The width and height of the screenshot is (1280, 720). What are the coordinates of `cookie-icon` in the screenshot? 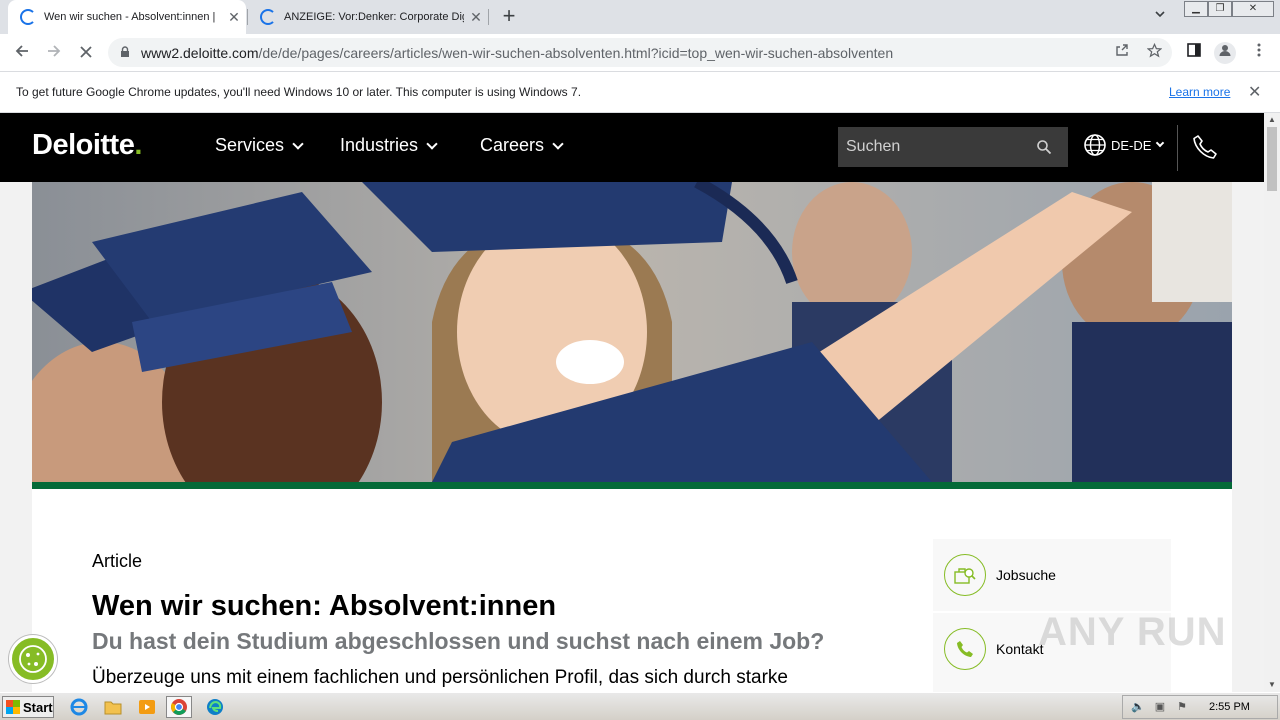 It's located at (33, 659).